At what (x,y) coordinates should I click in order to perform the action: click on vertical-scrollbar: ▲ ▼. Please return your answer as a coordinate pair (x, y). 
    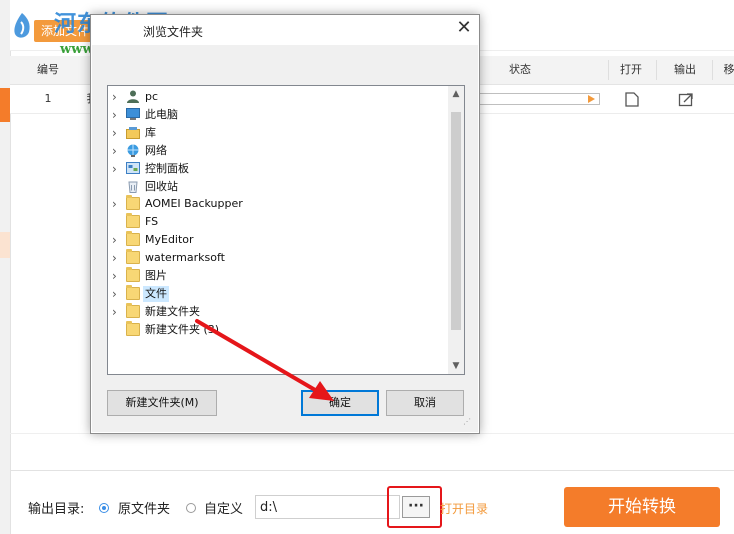
    Looking at the image, I should click on (456, 230).